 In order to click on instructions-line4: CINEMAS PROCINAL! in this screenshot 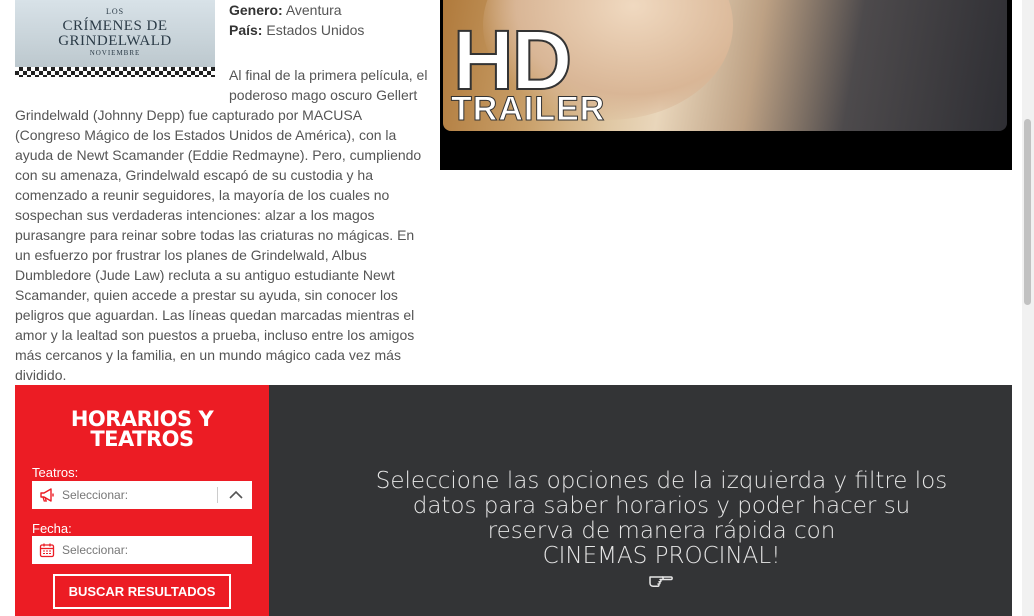, I will do `click(661, 556)`.